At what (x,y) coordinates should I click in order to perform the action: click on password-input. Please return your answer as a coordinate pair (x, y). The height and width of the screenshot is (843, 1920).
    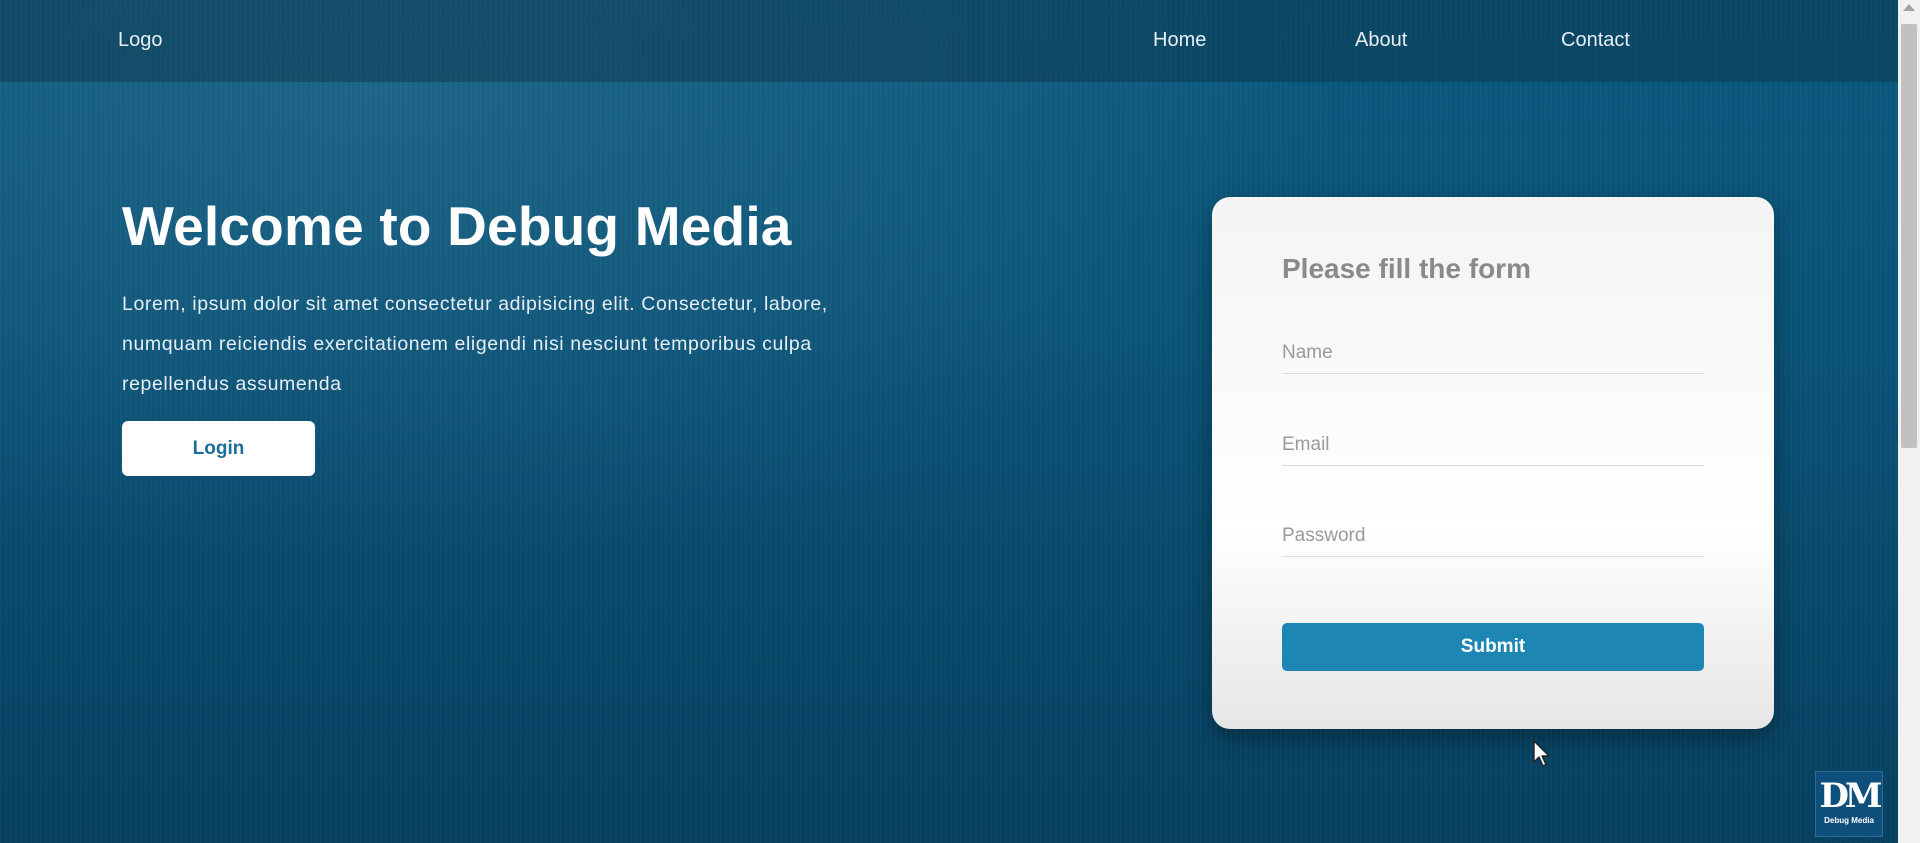
    Looking at the image, I should click on (1493, 536).